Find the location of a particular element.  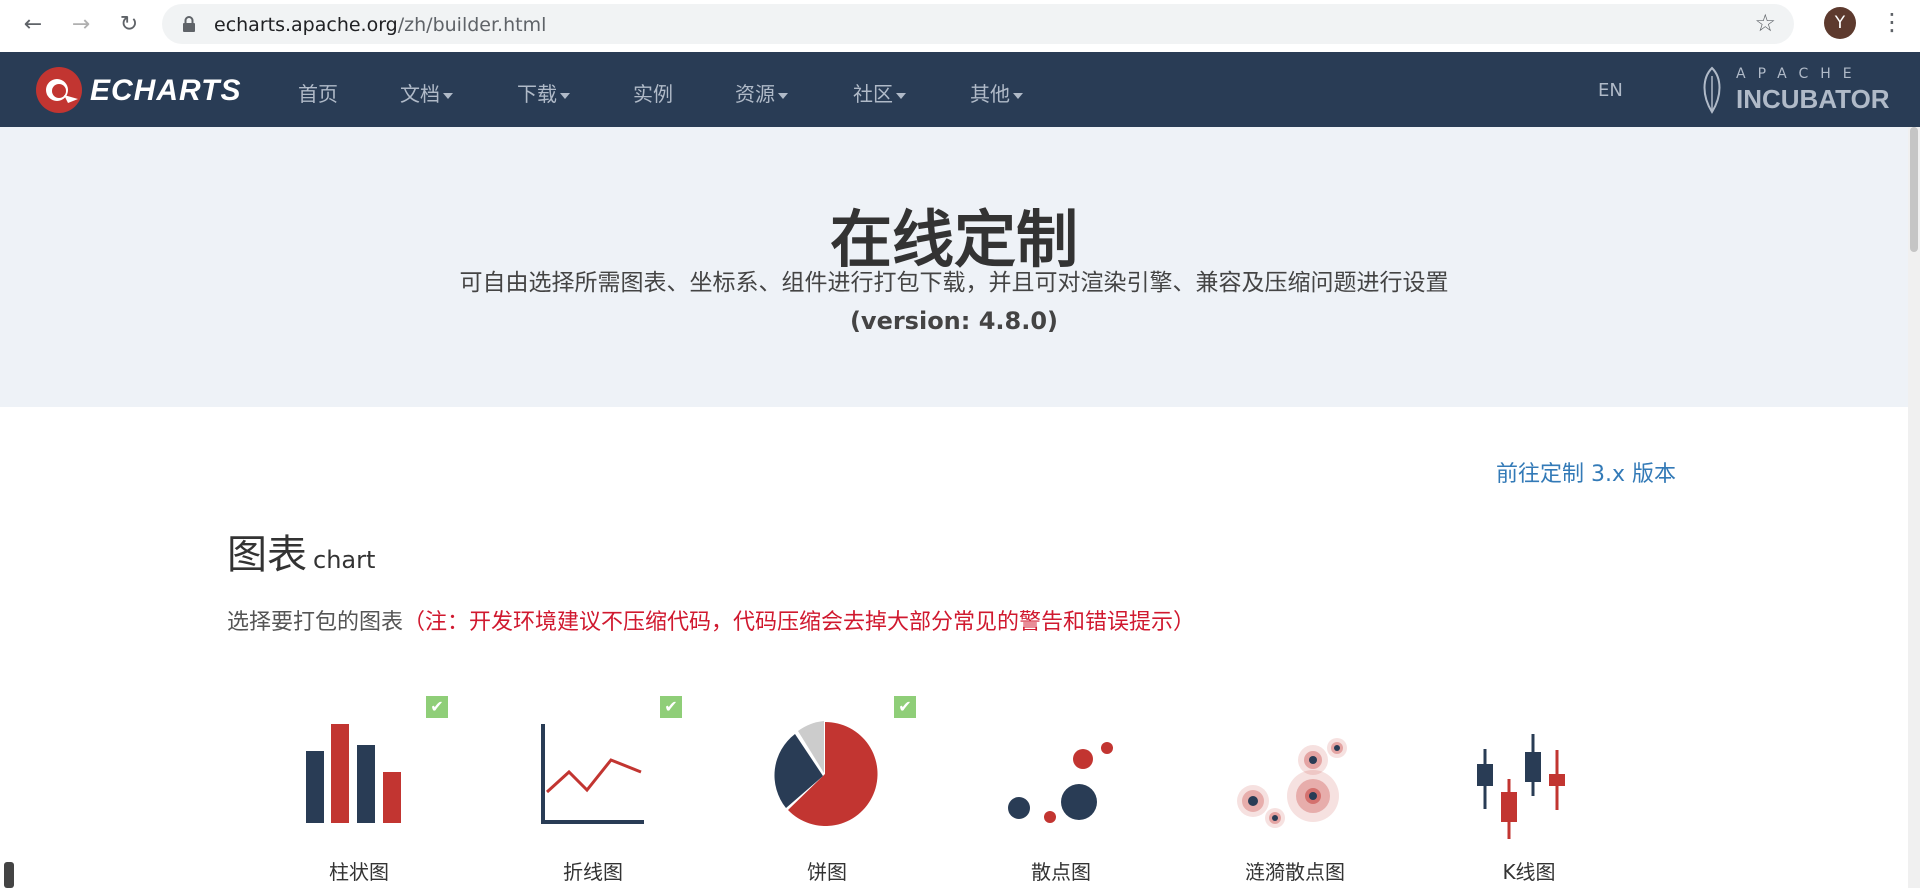

echarts-logo-icon is located at coordinates (59, 90).